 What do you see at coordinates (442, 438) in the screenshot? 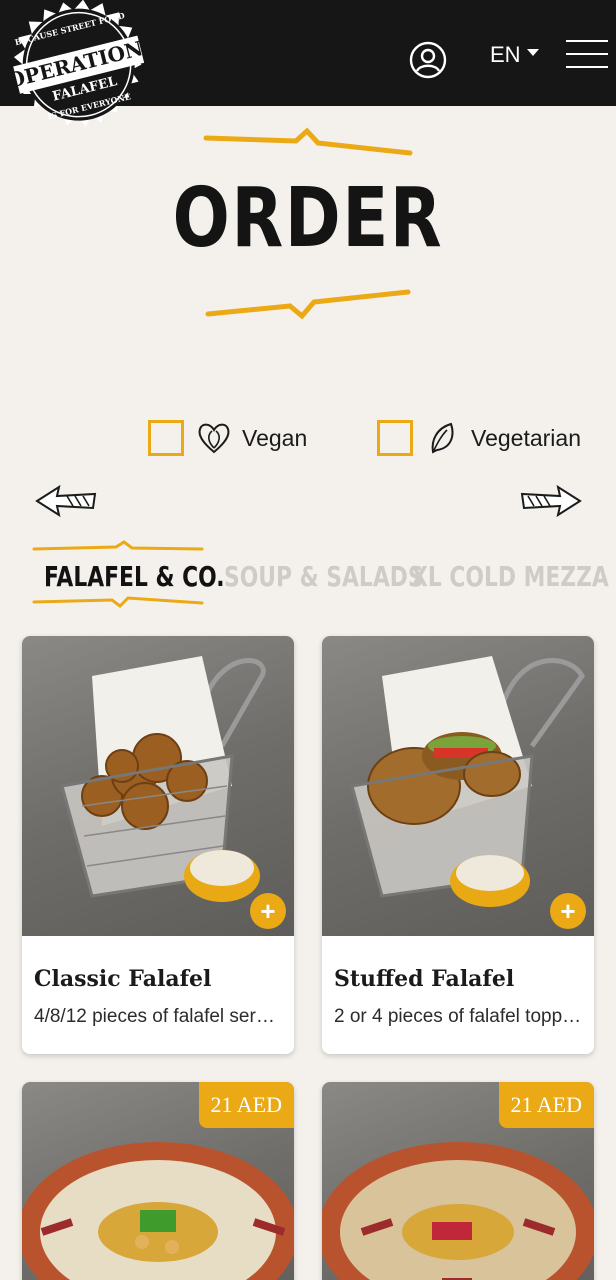
I see `leaf-icon` at bounding box center [442, 438].